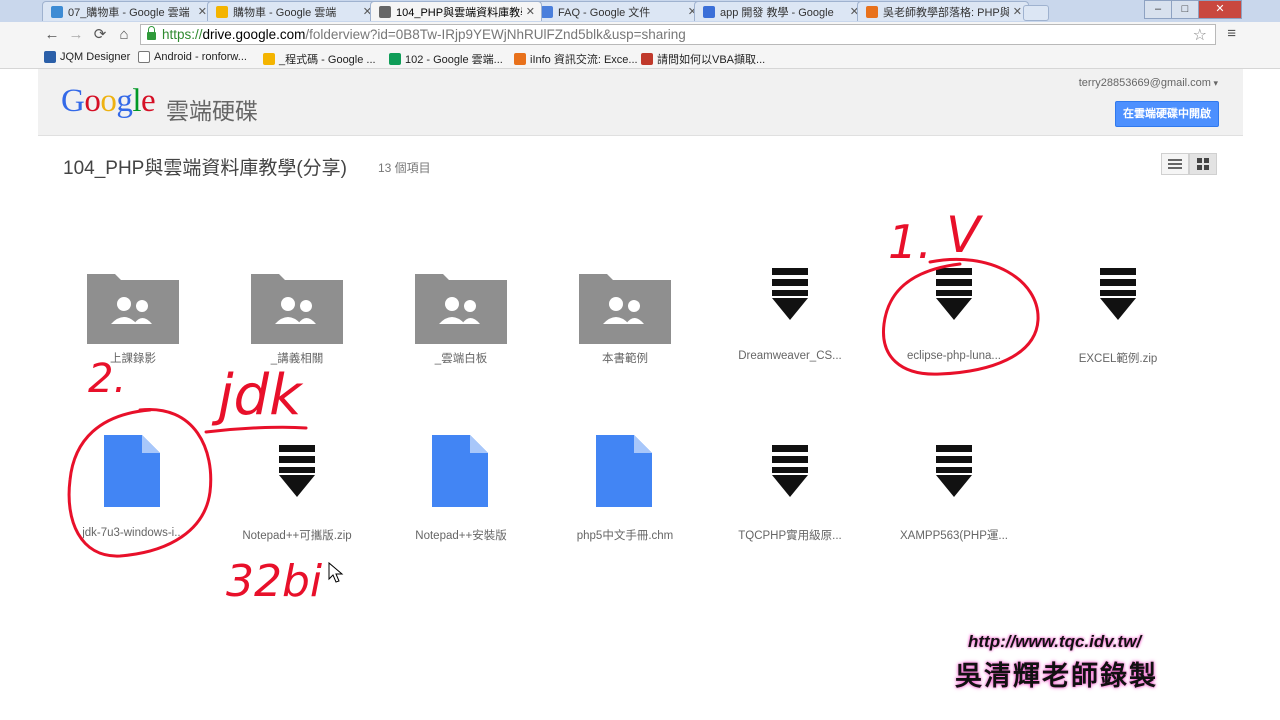 The height and width of the screenshot is (720, 1280). Describe the element at coordinates (604, 12) in the screenshot. I see `tab-title: FAQ - Google 文件` at that location.